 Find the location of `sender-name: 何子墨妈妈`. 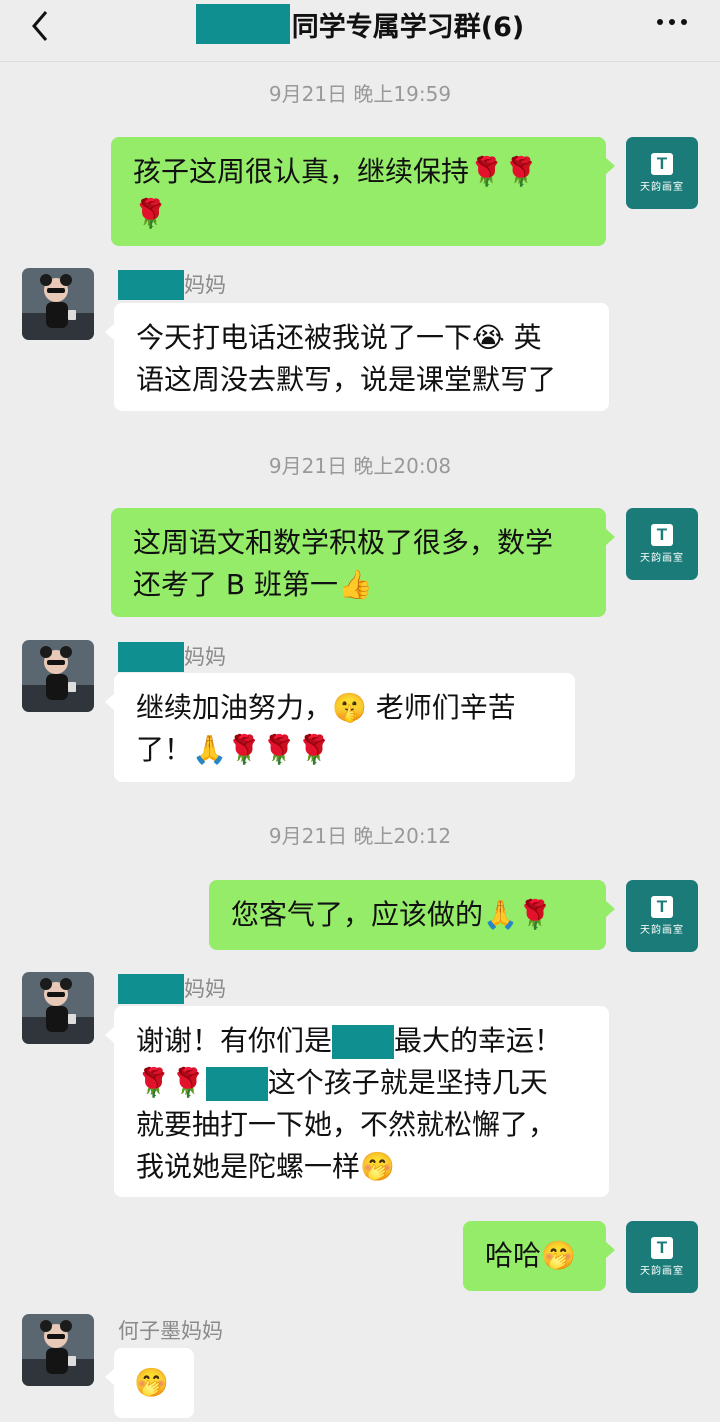

sender-name: 何子墨妈妈 is located at coordinates (170, 1331).